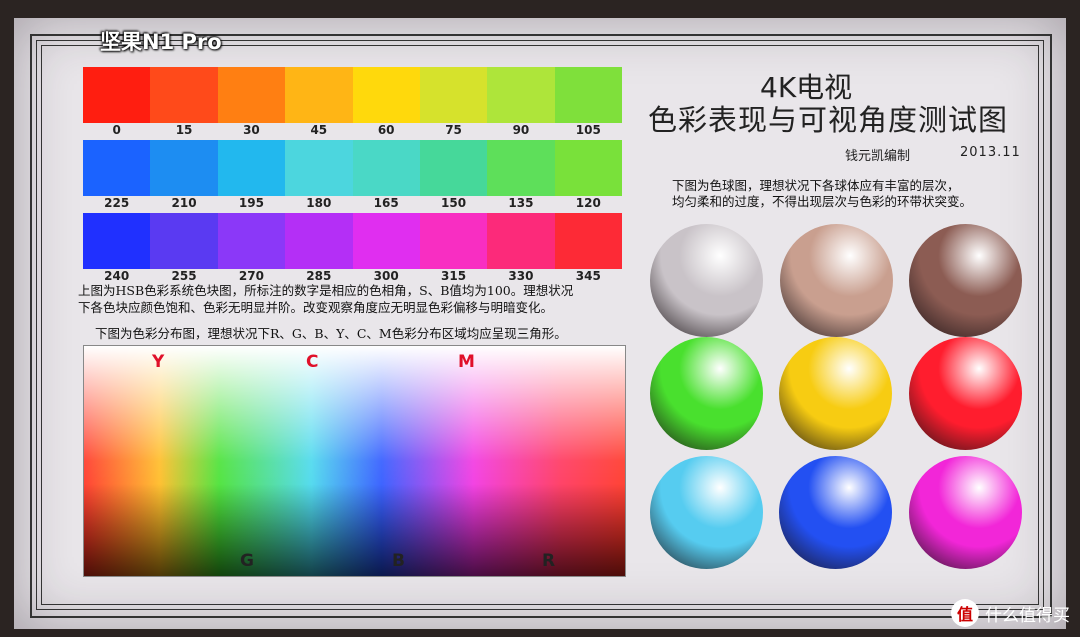 The image size is (1080, 637). Describe the element at coordinates (454, 276) in the screenshot. I see `hue-label: 315` at that location.